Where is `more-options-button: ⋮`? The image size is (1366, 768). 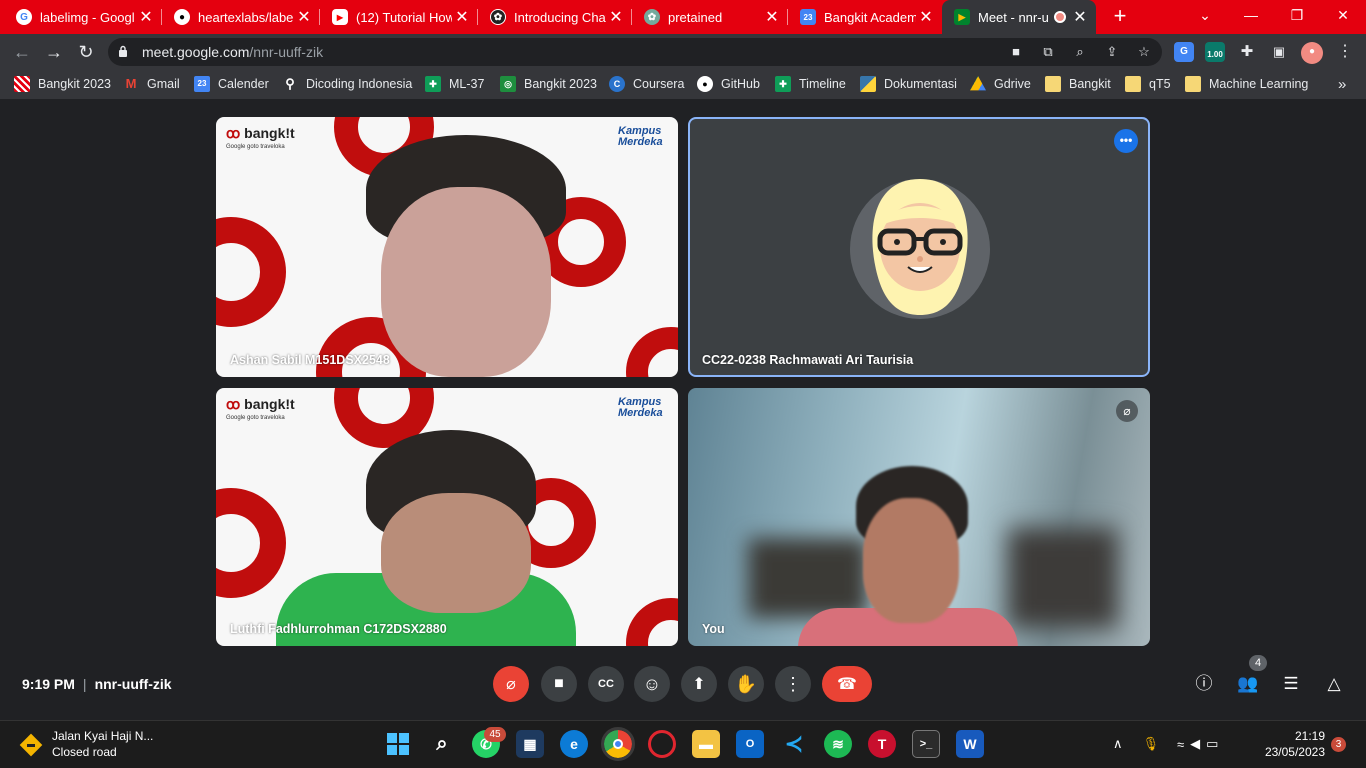 more-options-button: ⋮ is located at coordinates (793, 684).